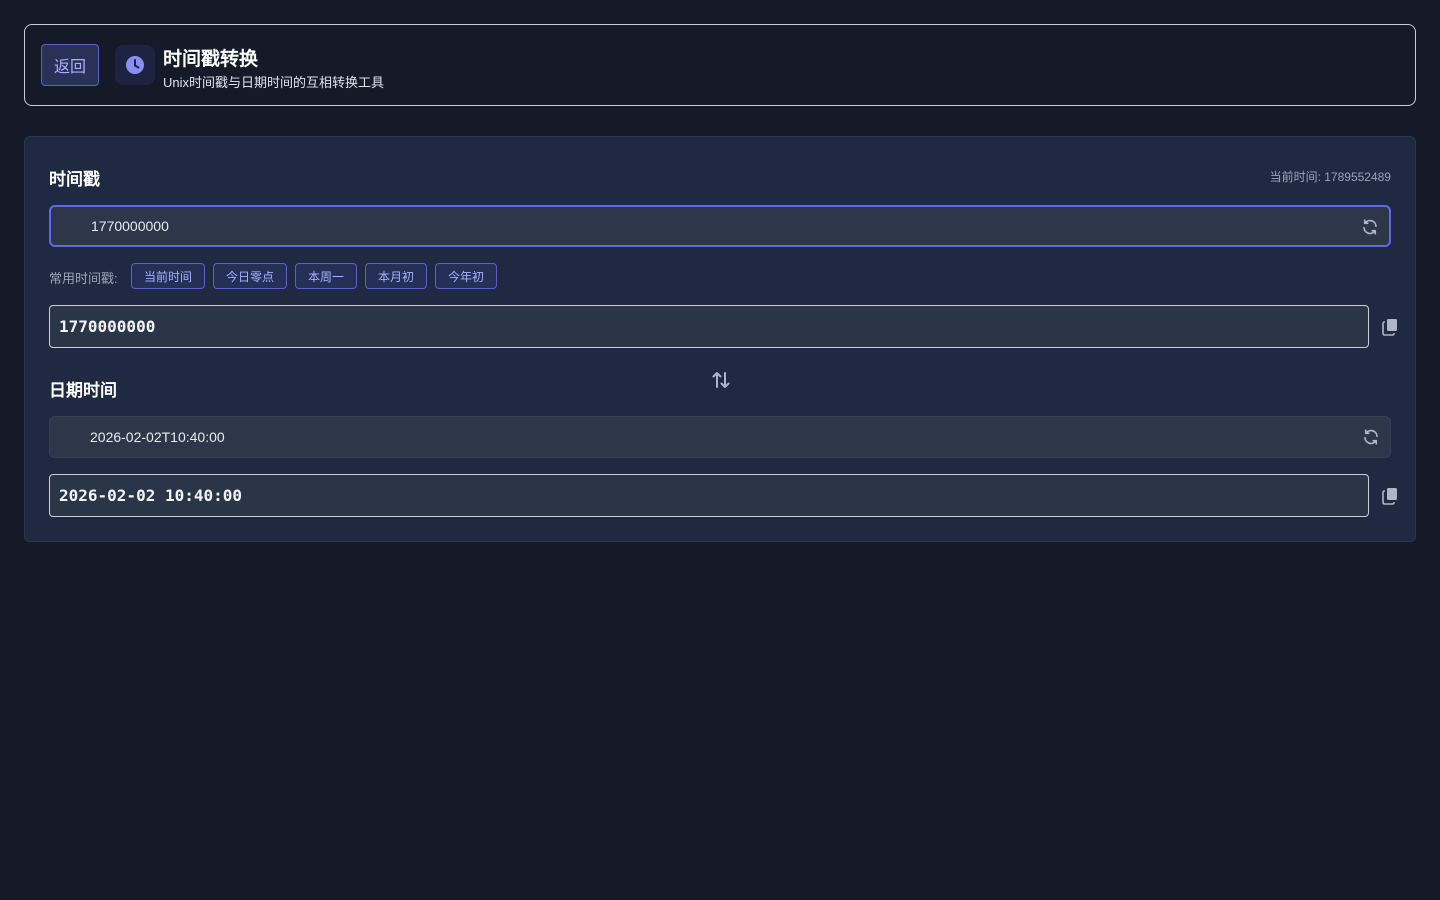  What do you see at coordinates (135, 65) in the screenshot?
I see `clock-icon` at bounding box center [135, 65].